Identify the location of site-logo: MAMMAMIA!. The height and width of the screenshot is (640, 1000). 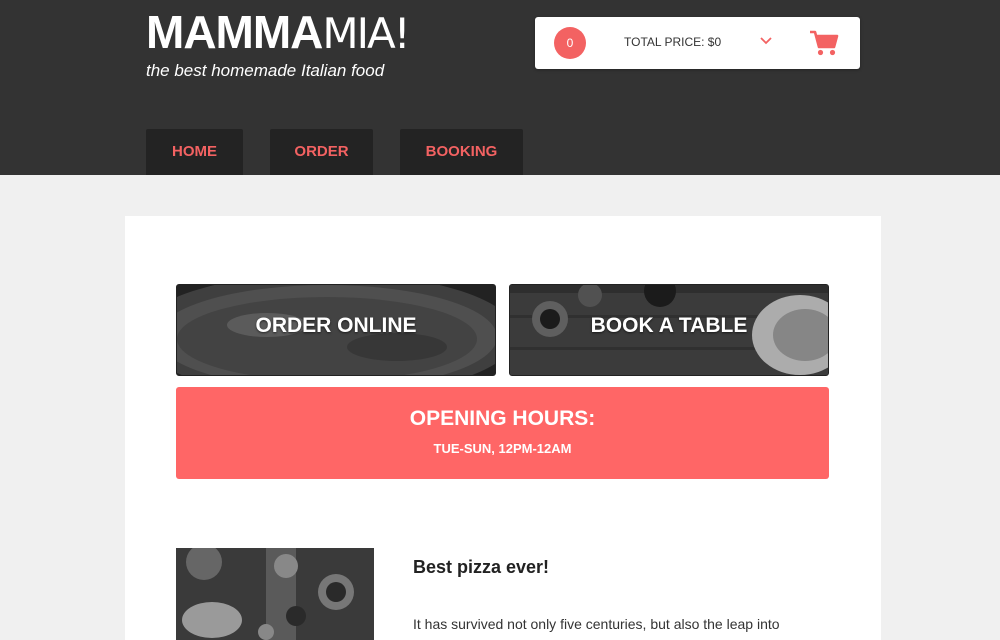
(278, 33).